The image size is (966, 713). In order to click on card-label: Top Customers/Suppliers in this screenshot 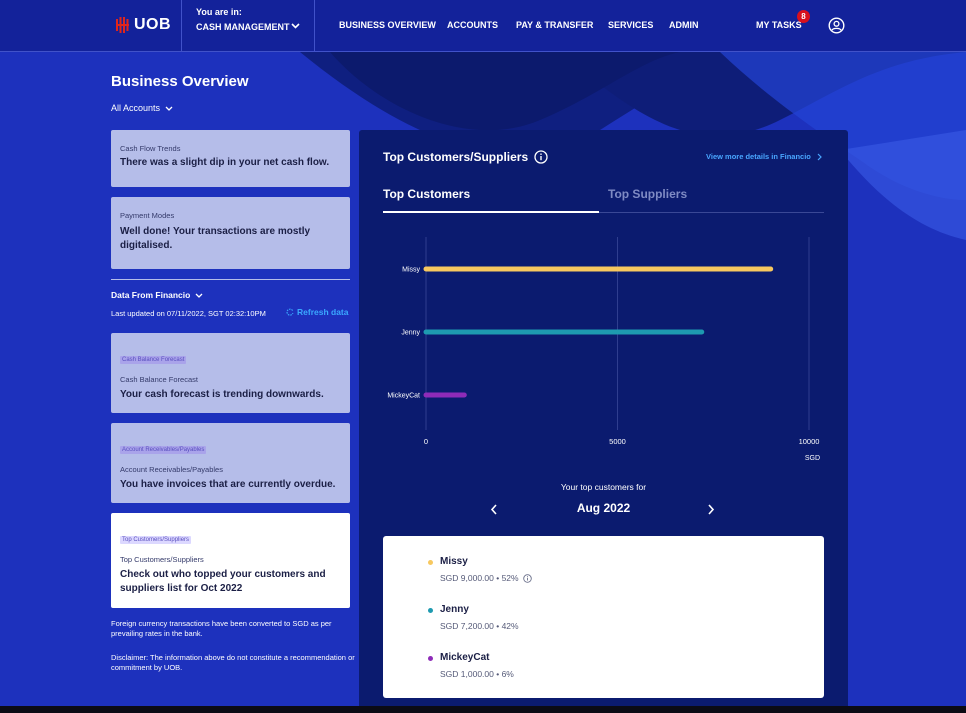, I will do `click(162, 559)`.